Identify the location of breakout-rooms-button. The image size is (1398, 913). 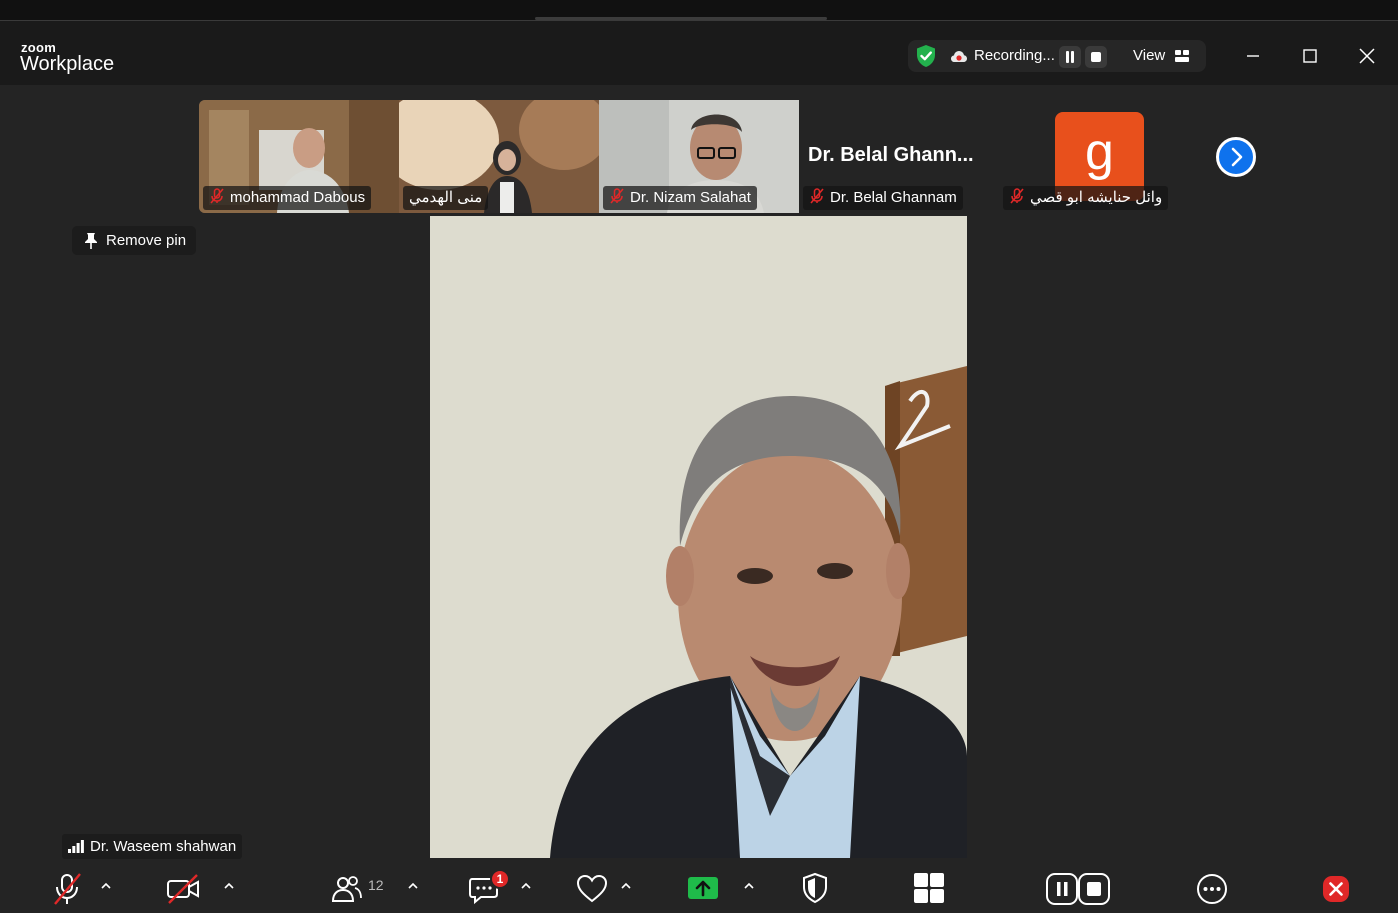
(929, 889).